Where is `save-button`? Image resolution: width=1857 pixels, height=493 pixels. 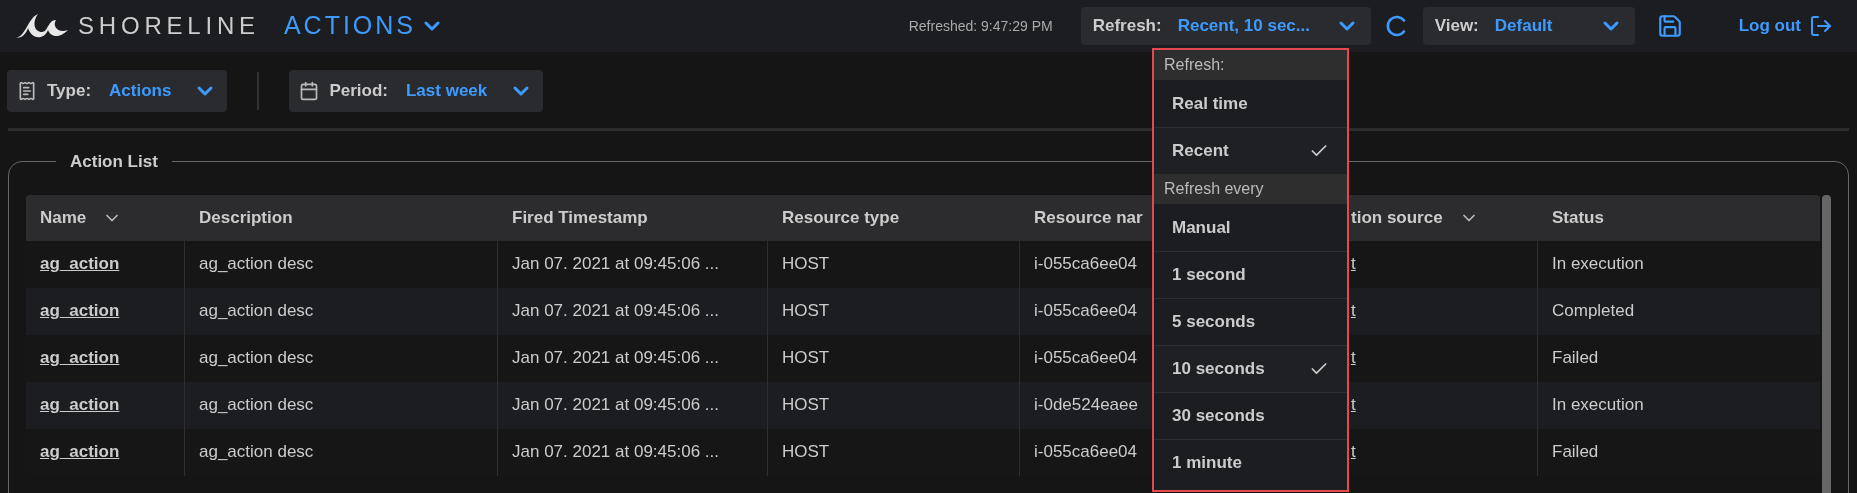
save-button is located at coordinates (1669, 26).